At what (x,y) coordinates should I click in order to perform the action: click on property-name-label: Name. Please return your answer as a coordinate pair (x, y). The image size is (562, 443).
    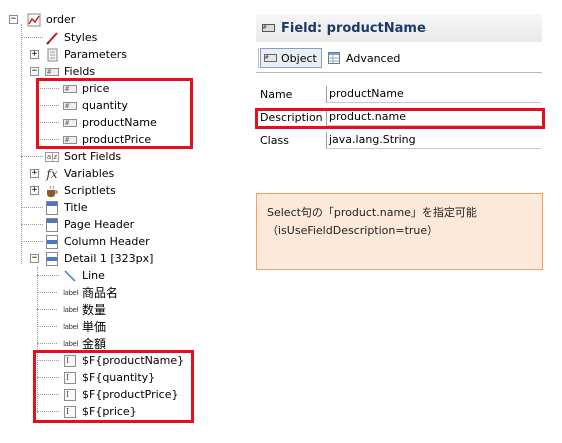
    Looking at the image, I should click on (276, 94).